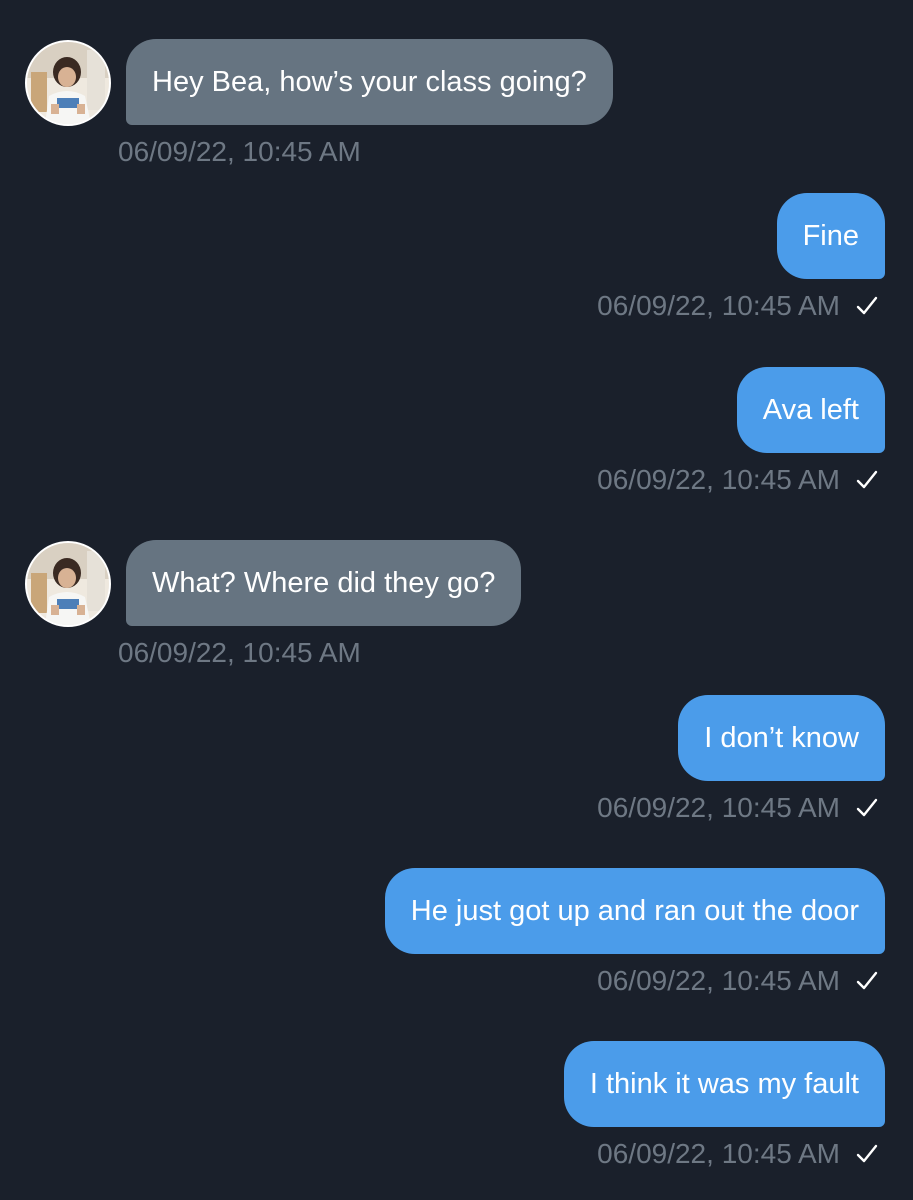  I want to click on message-text: I don’t know, so click(781, 737).